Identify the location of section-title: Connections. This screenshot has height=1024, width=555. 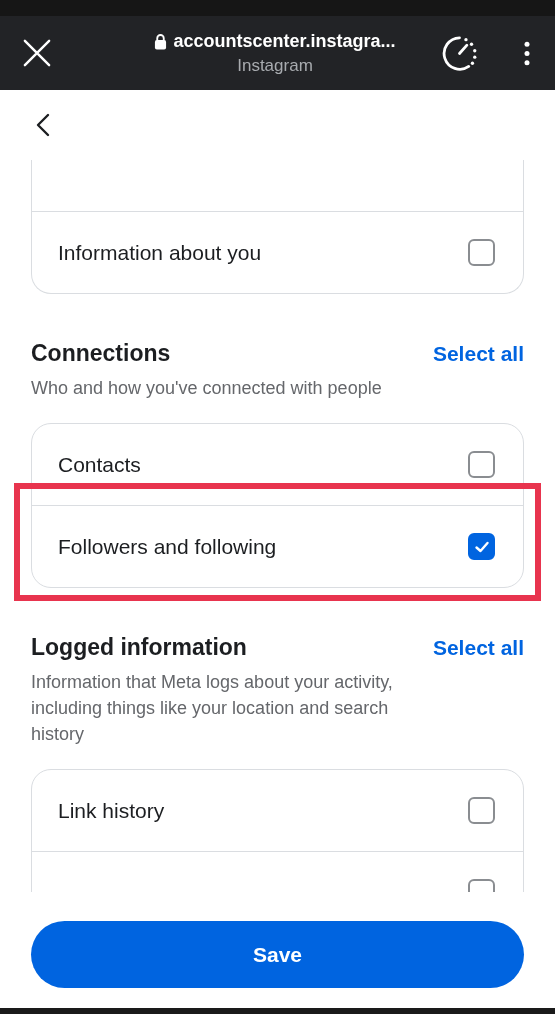
(101, 353).